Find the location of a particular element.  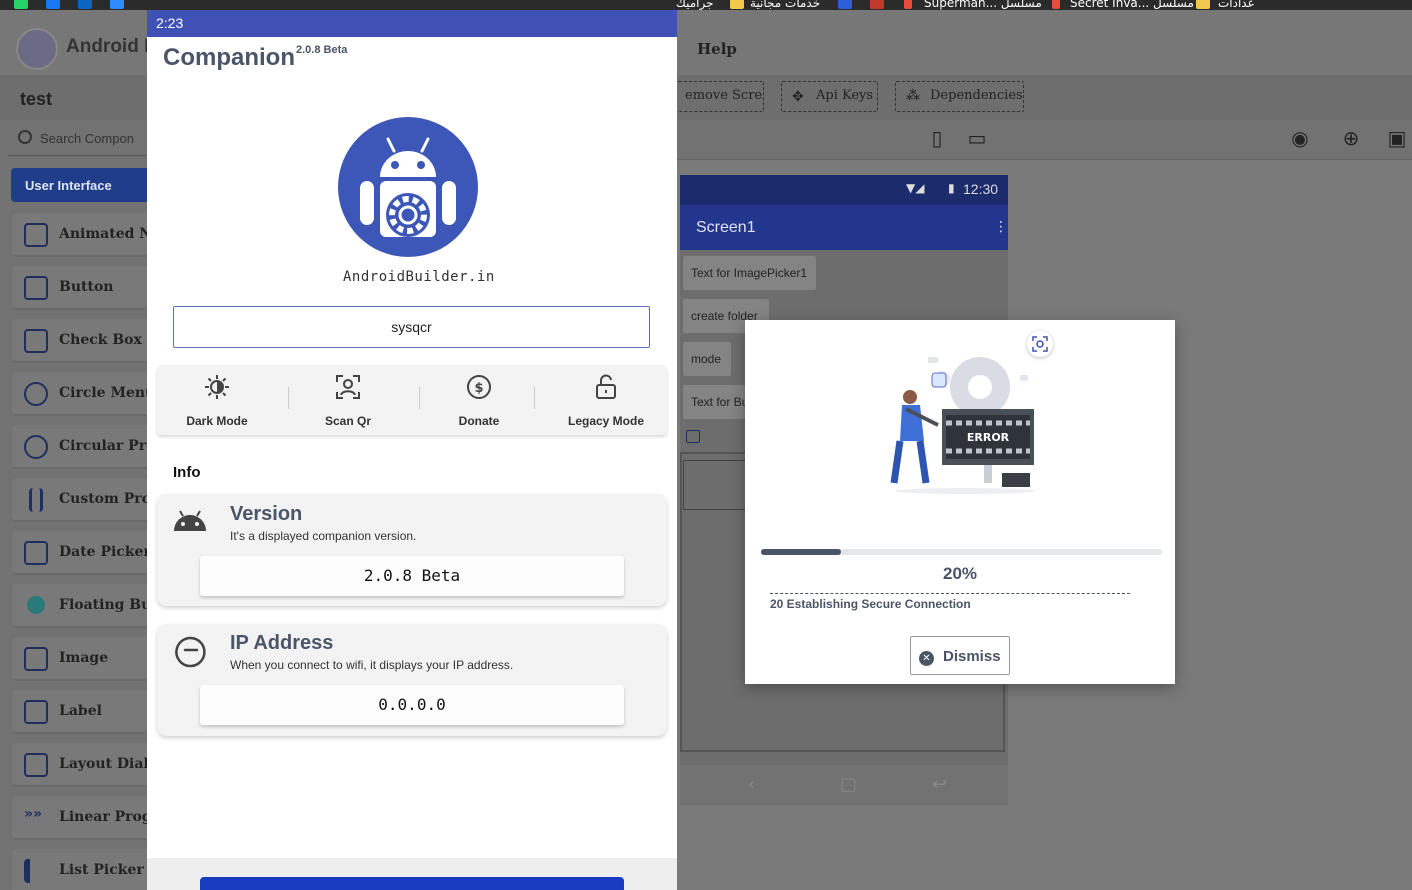

palette-search-input: Search Compon is located at coordinates (83, 139).